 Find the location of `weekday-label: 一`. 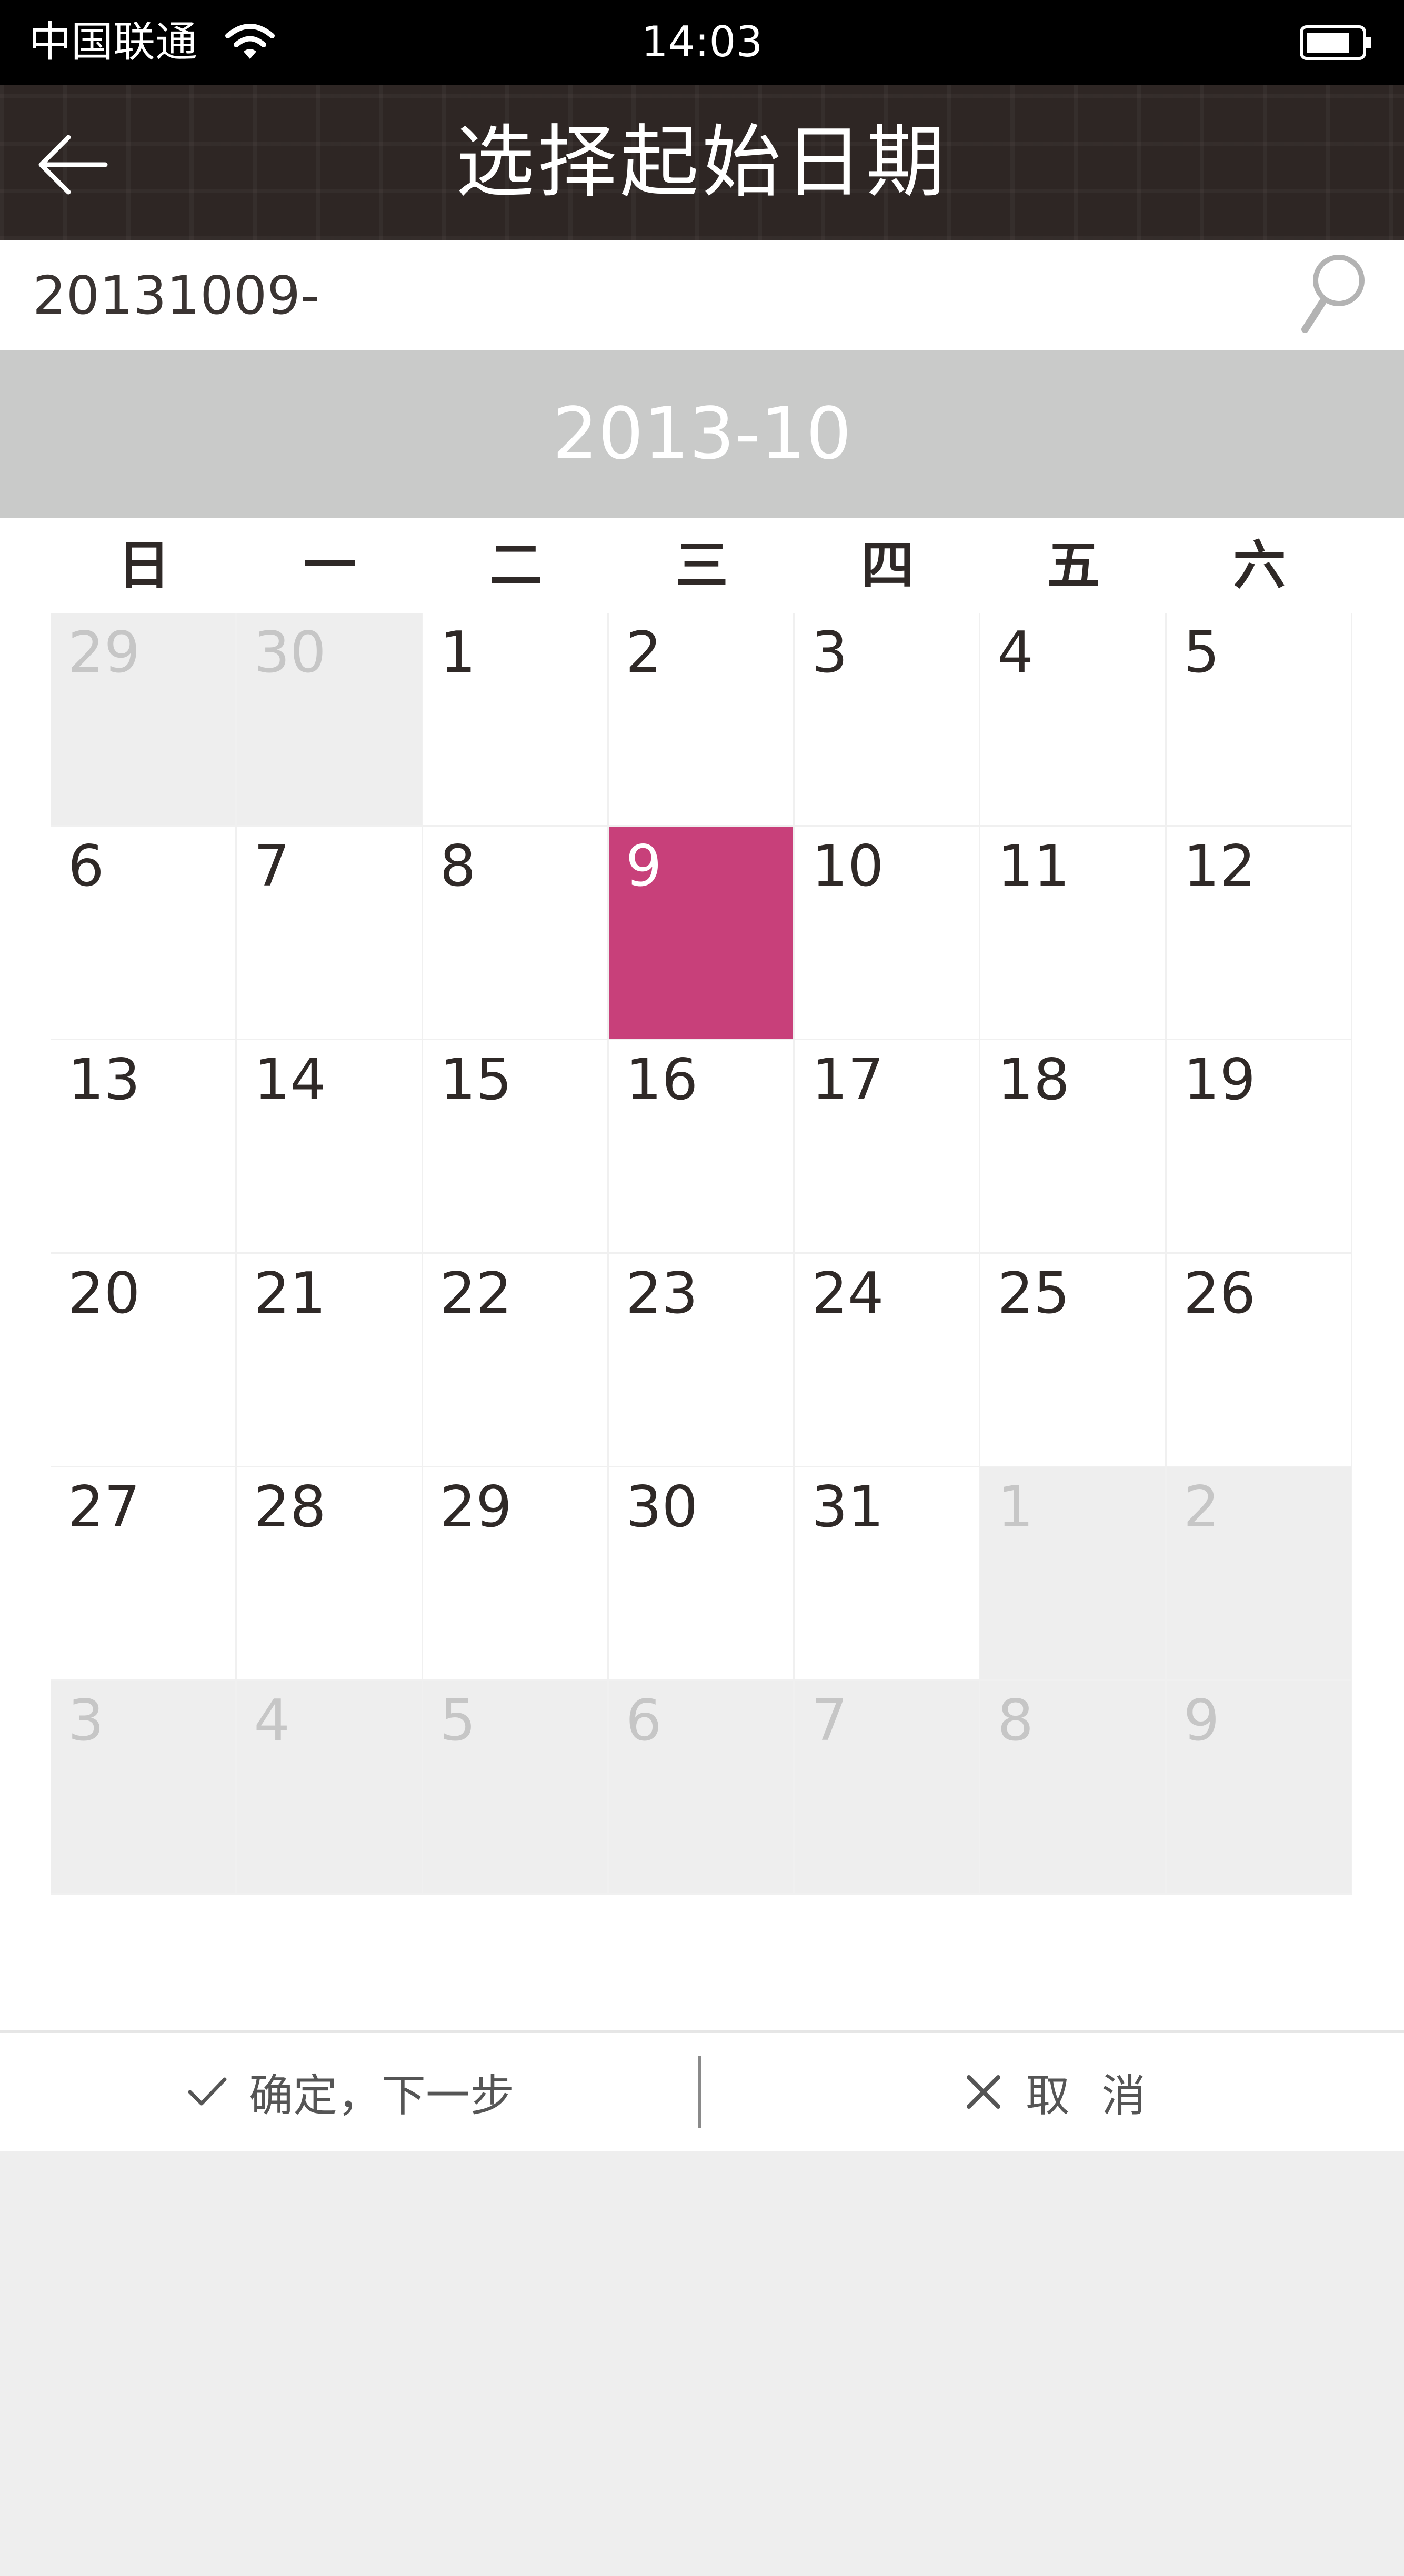

weekday-label: 一 is located at coordinates (329, 565).